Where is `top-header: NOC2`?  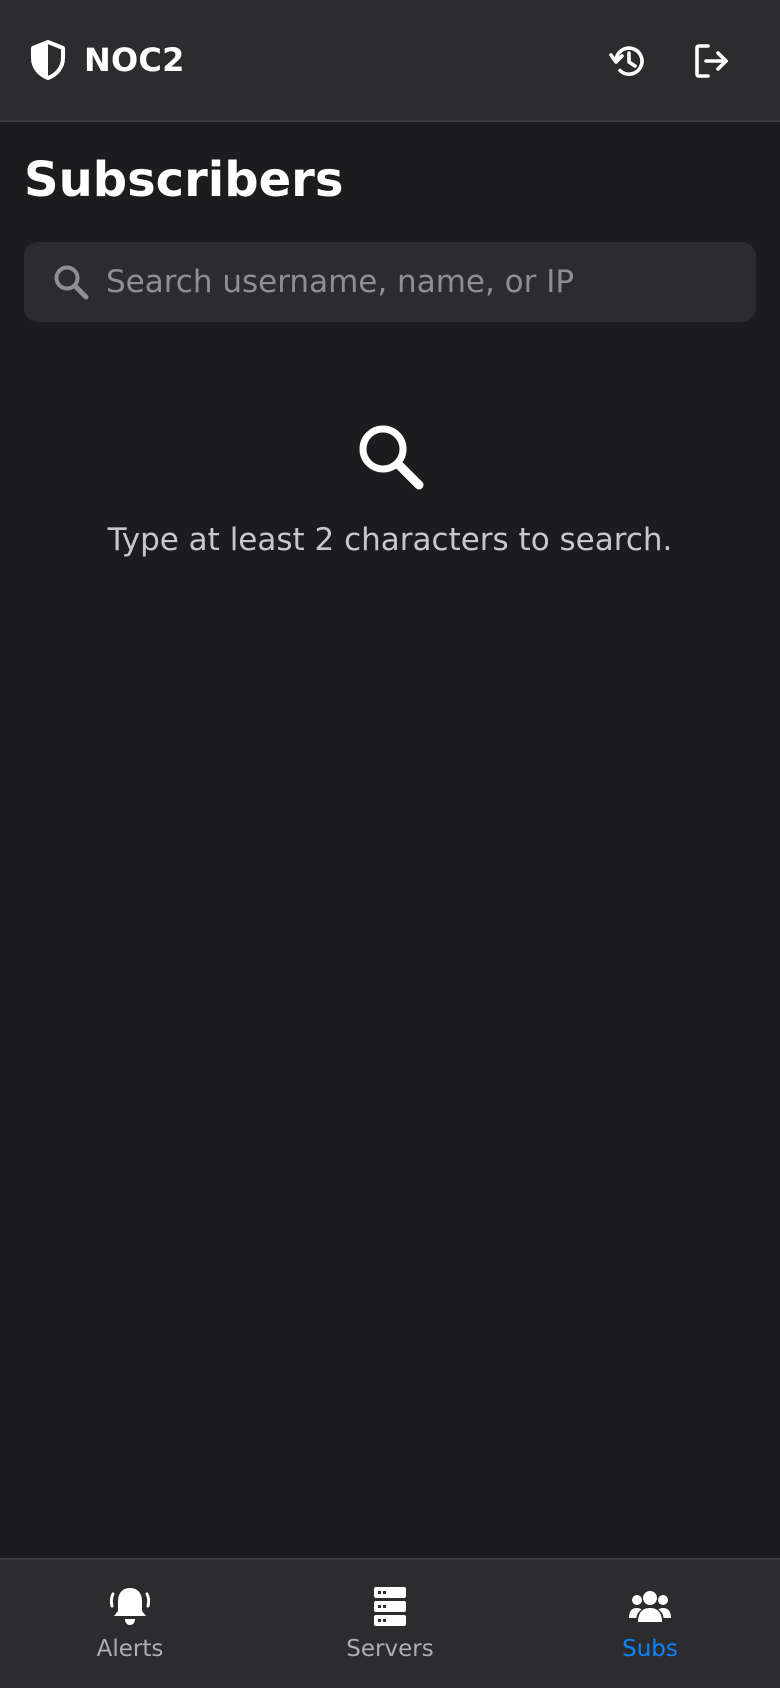
top-header: NOC2 is located at coordinates (390, 61).